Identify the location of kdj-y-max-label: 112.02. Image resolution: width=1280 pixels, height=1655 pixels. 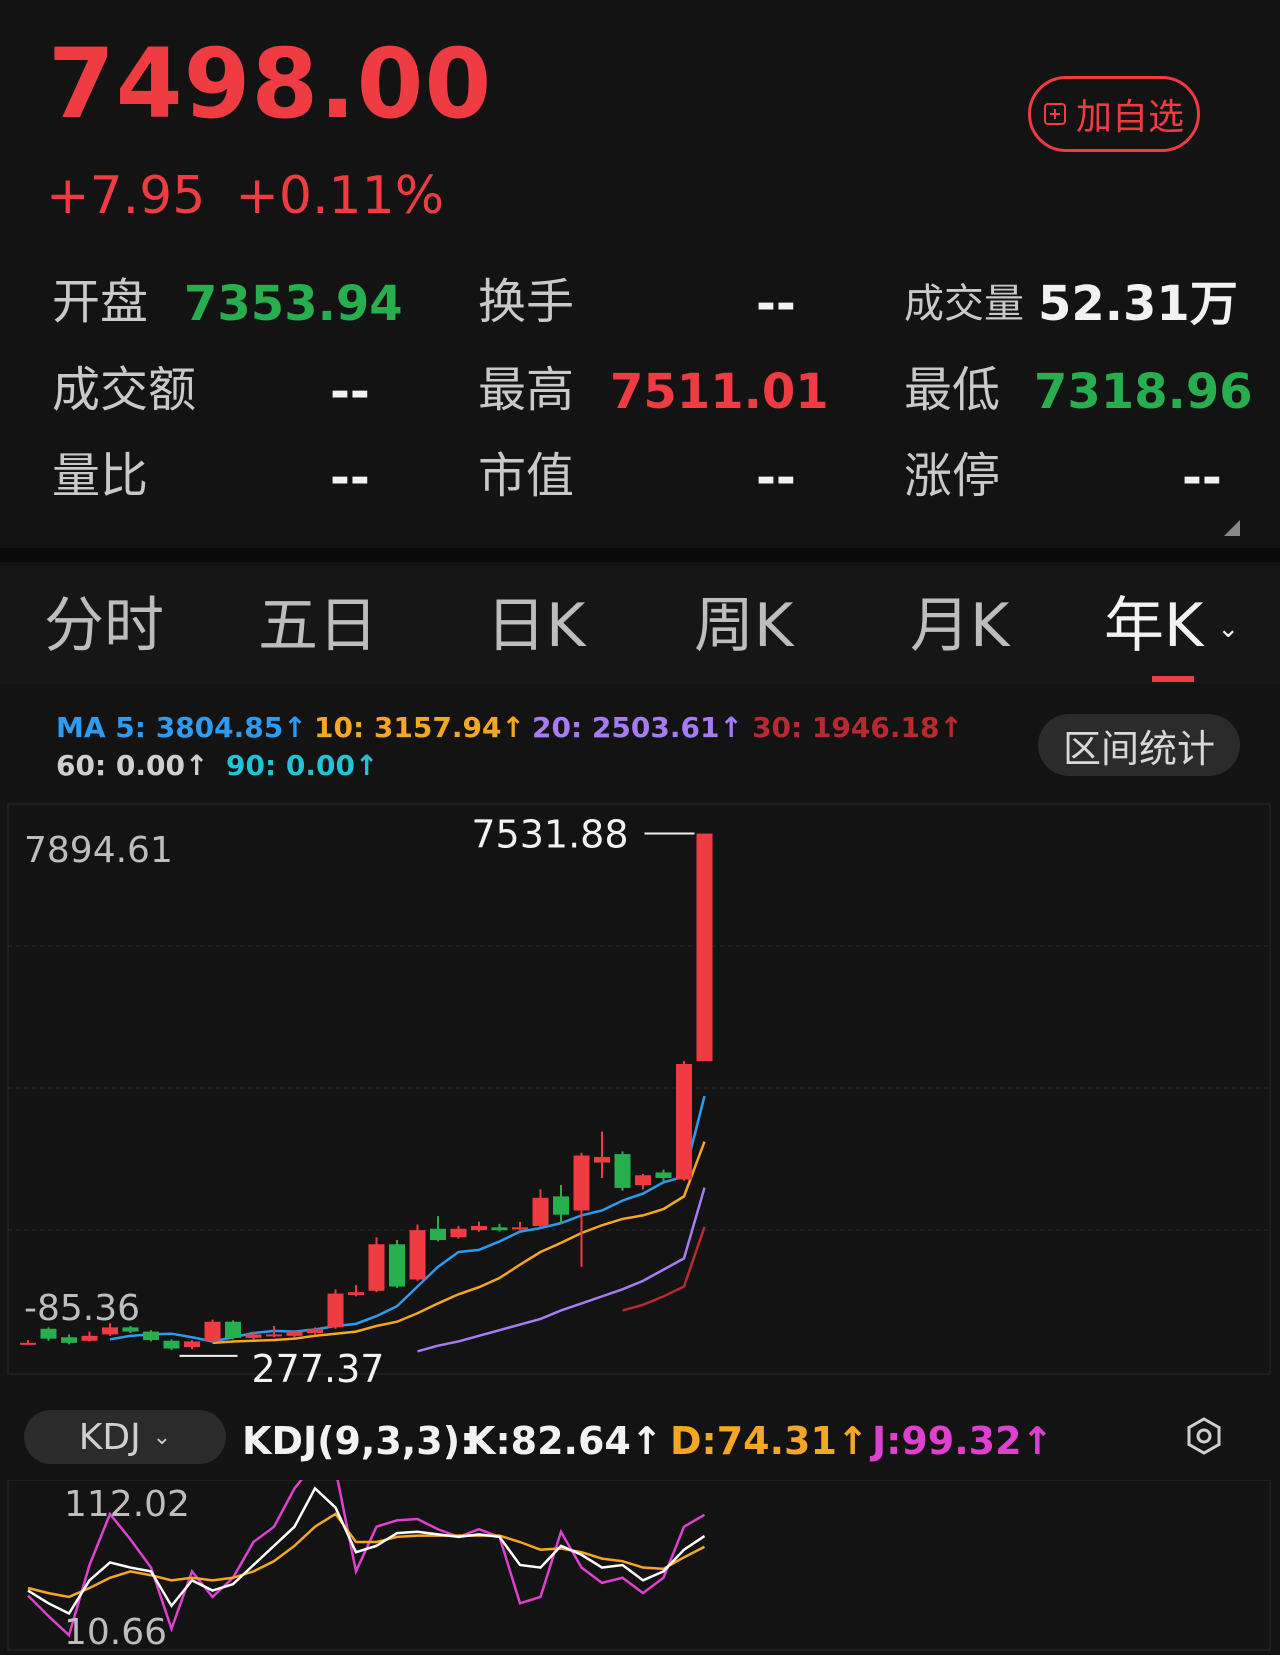
(127, 1504).